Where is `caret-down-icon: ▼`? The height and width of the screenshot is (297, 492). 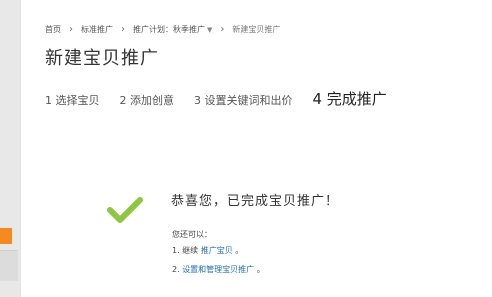 caret-down-icon: ▼ is located at coordinates (209, 30).